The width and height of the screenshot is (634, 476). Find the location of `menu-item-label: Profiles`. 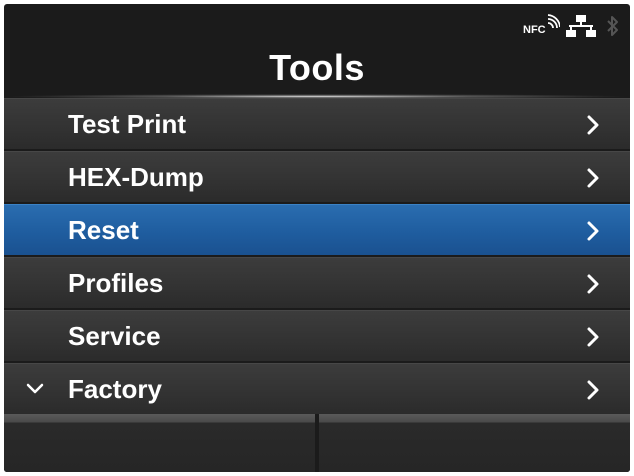

menu-item-label: Profiles is located at coordinates (116, 283).